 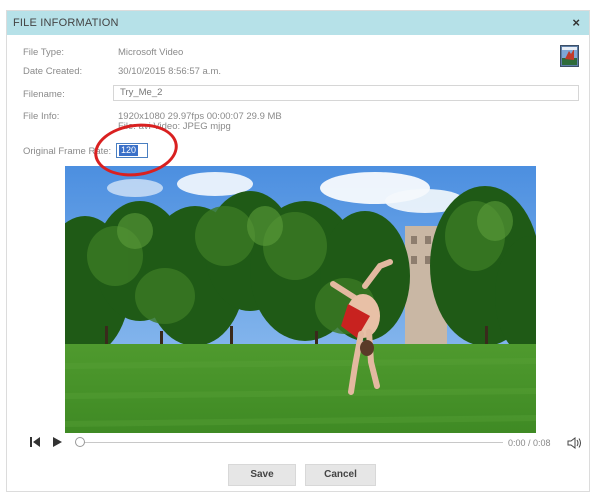 What do you see at coordinates (66, 23) in the screenshot?
I see `dialog-title: FILE INFORMATION` at bounding box center [66, 23].